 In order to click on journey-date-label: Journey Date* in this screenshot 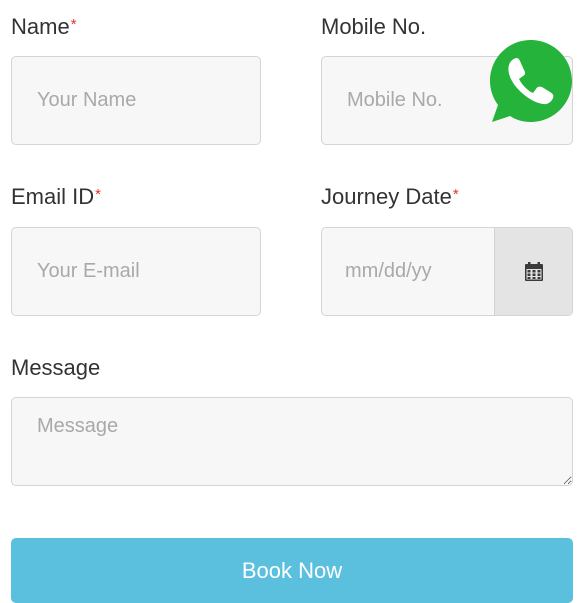, I will do `click(390, 196)`.